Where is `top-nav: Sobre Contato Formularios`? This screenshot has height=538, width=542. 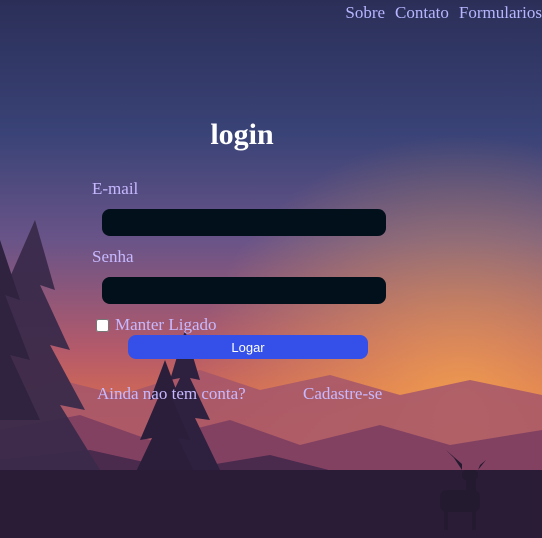
top-nav: Sobre Contato Formularios is located at coordinates (443, 13).